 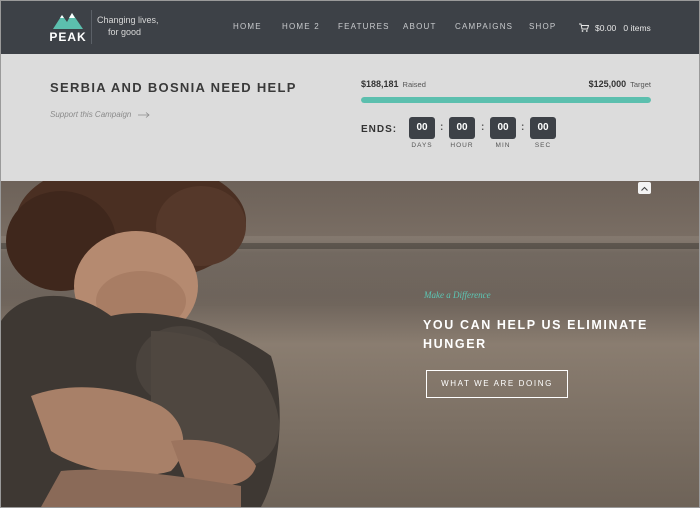 What do you see at coordinates (380, 84) in the screenshot?
I see `raised-value: $188,181` at bounding box center [380, 84].